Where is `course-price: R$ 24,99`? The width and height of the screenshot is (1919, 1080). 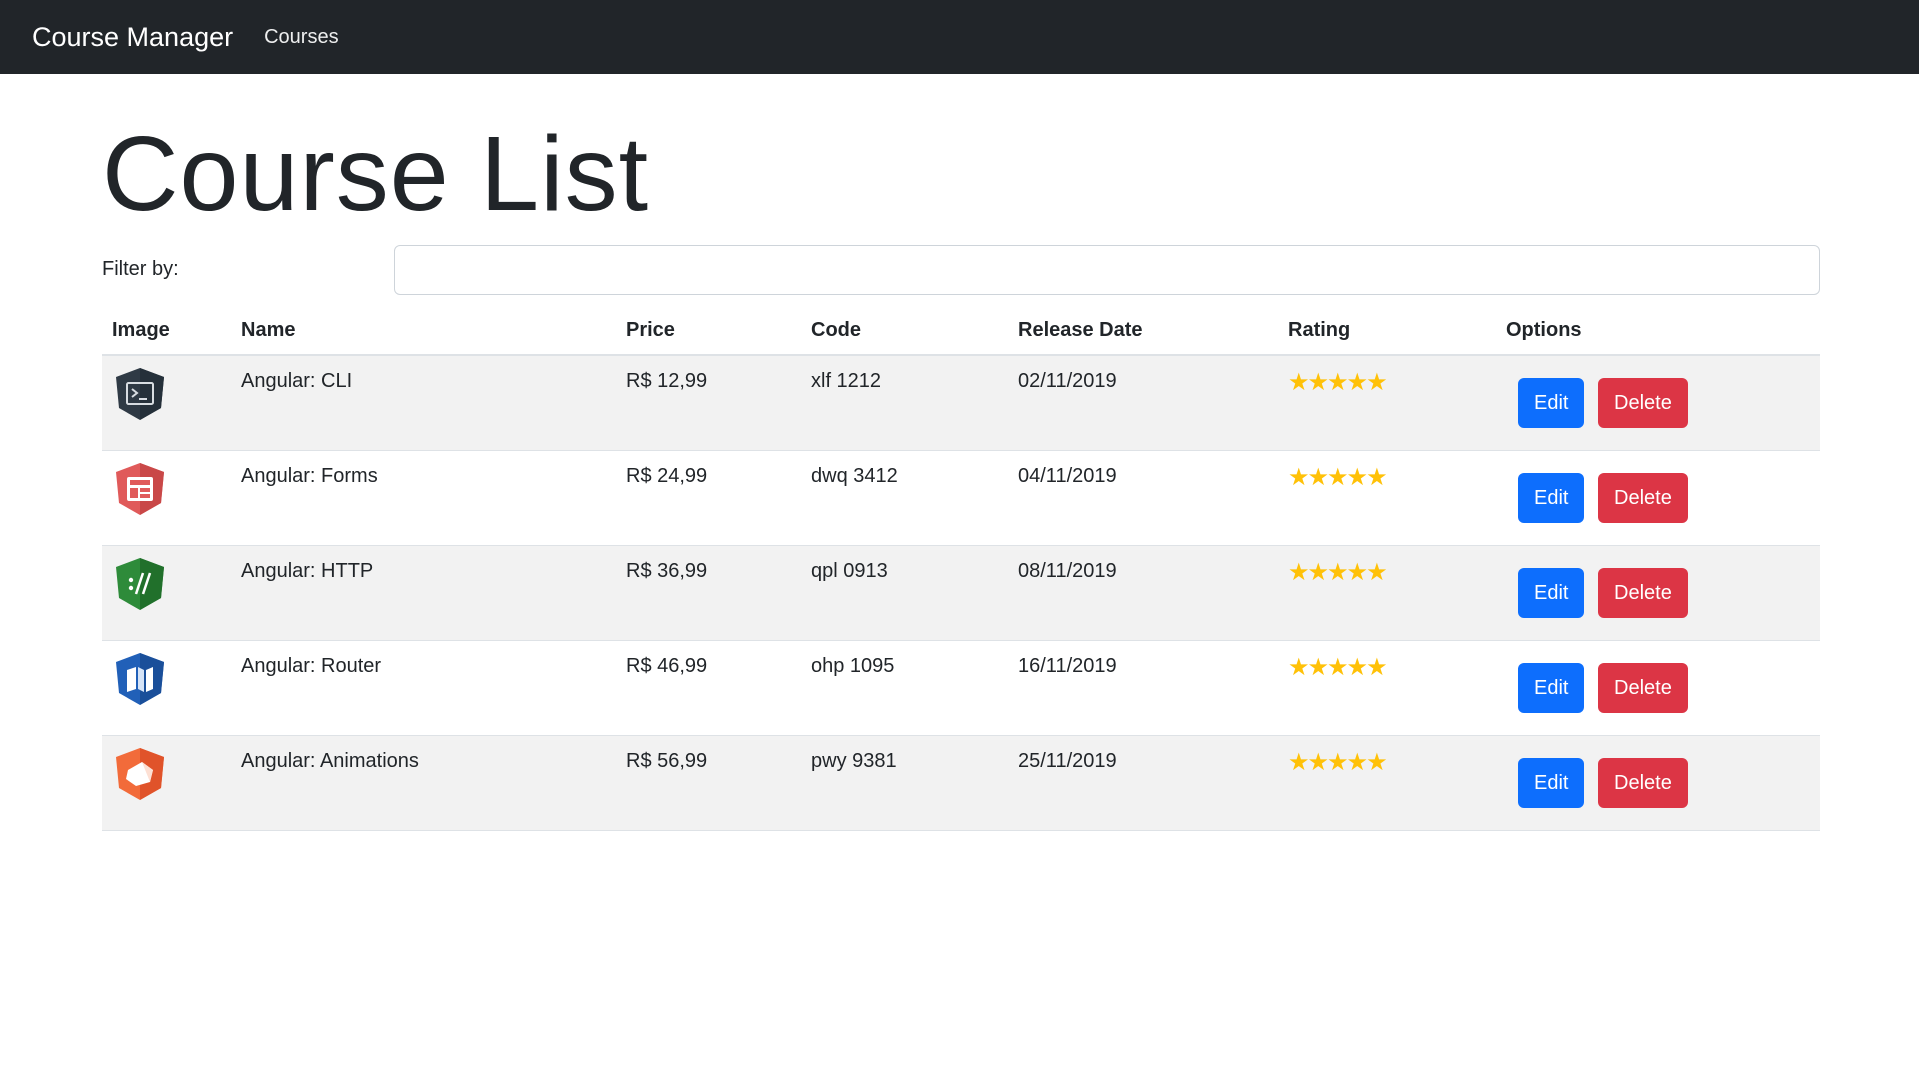 course-price: R$ 24,99 is located at coordinates (708, 498).